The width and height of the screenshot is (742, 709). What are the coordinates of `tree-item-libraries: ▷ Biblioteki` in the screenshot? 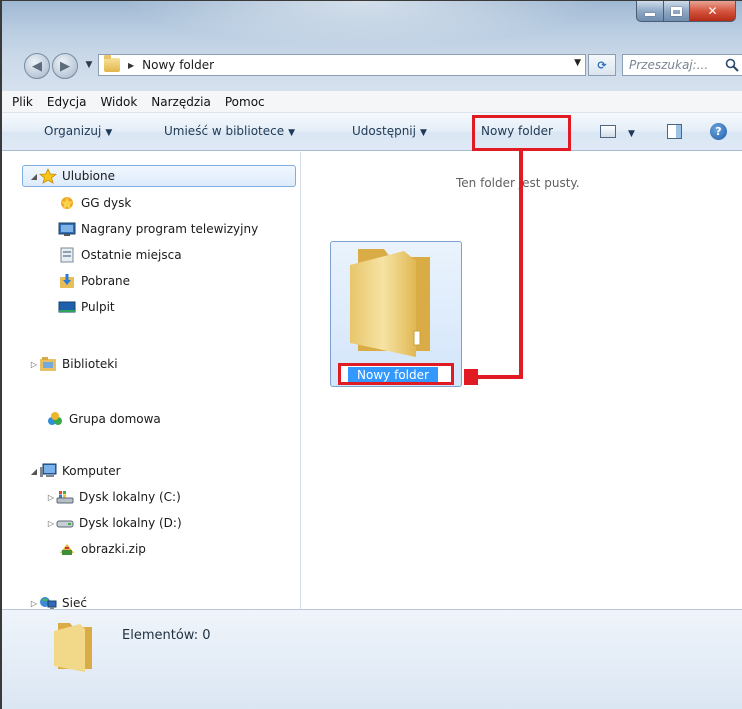 It's located at (73, 364).